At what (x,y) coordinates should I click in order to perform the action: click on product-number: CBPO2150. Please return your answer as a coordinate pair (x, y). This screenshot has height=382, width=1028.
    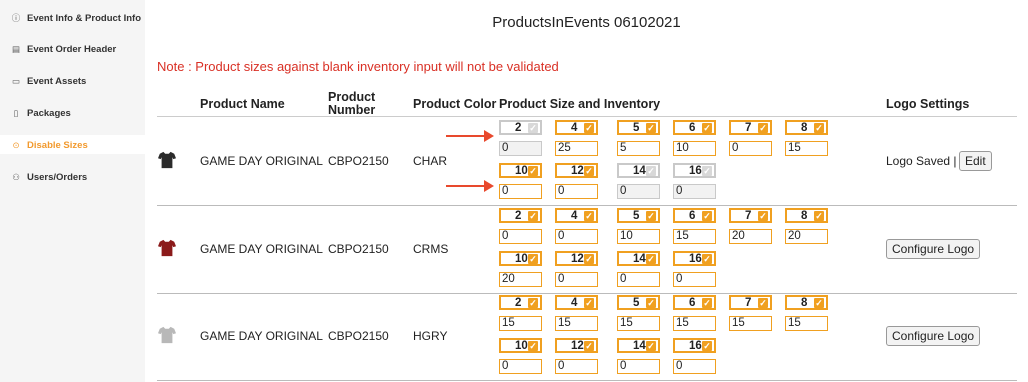
    Looking at the image, I should click on (358, 249).